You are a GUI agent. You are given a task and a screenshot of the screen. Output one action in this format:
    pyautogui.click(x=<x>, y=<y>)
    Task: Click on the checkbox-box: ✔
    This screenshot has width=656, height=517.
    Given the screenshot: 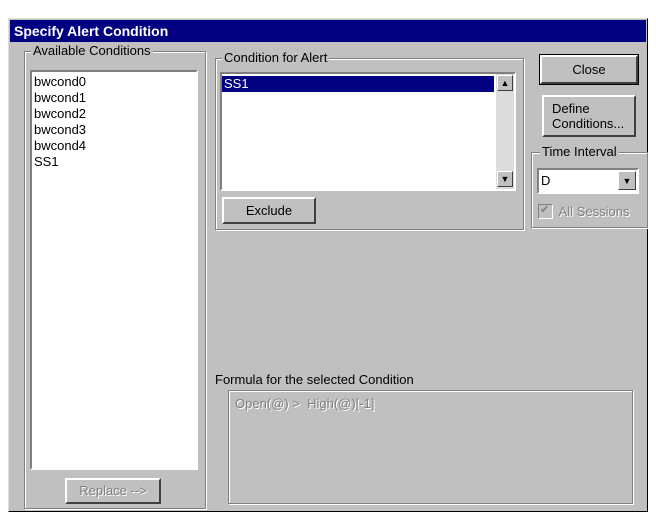 What is the action you would take?
    pyautogui.click(x=545, y=212)
    